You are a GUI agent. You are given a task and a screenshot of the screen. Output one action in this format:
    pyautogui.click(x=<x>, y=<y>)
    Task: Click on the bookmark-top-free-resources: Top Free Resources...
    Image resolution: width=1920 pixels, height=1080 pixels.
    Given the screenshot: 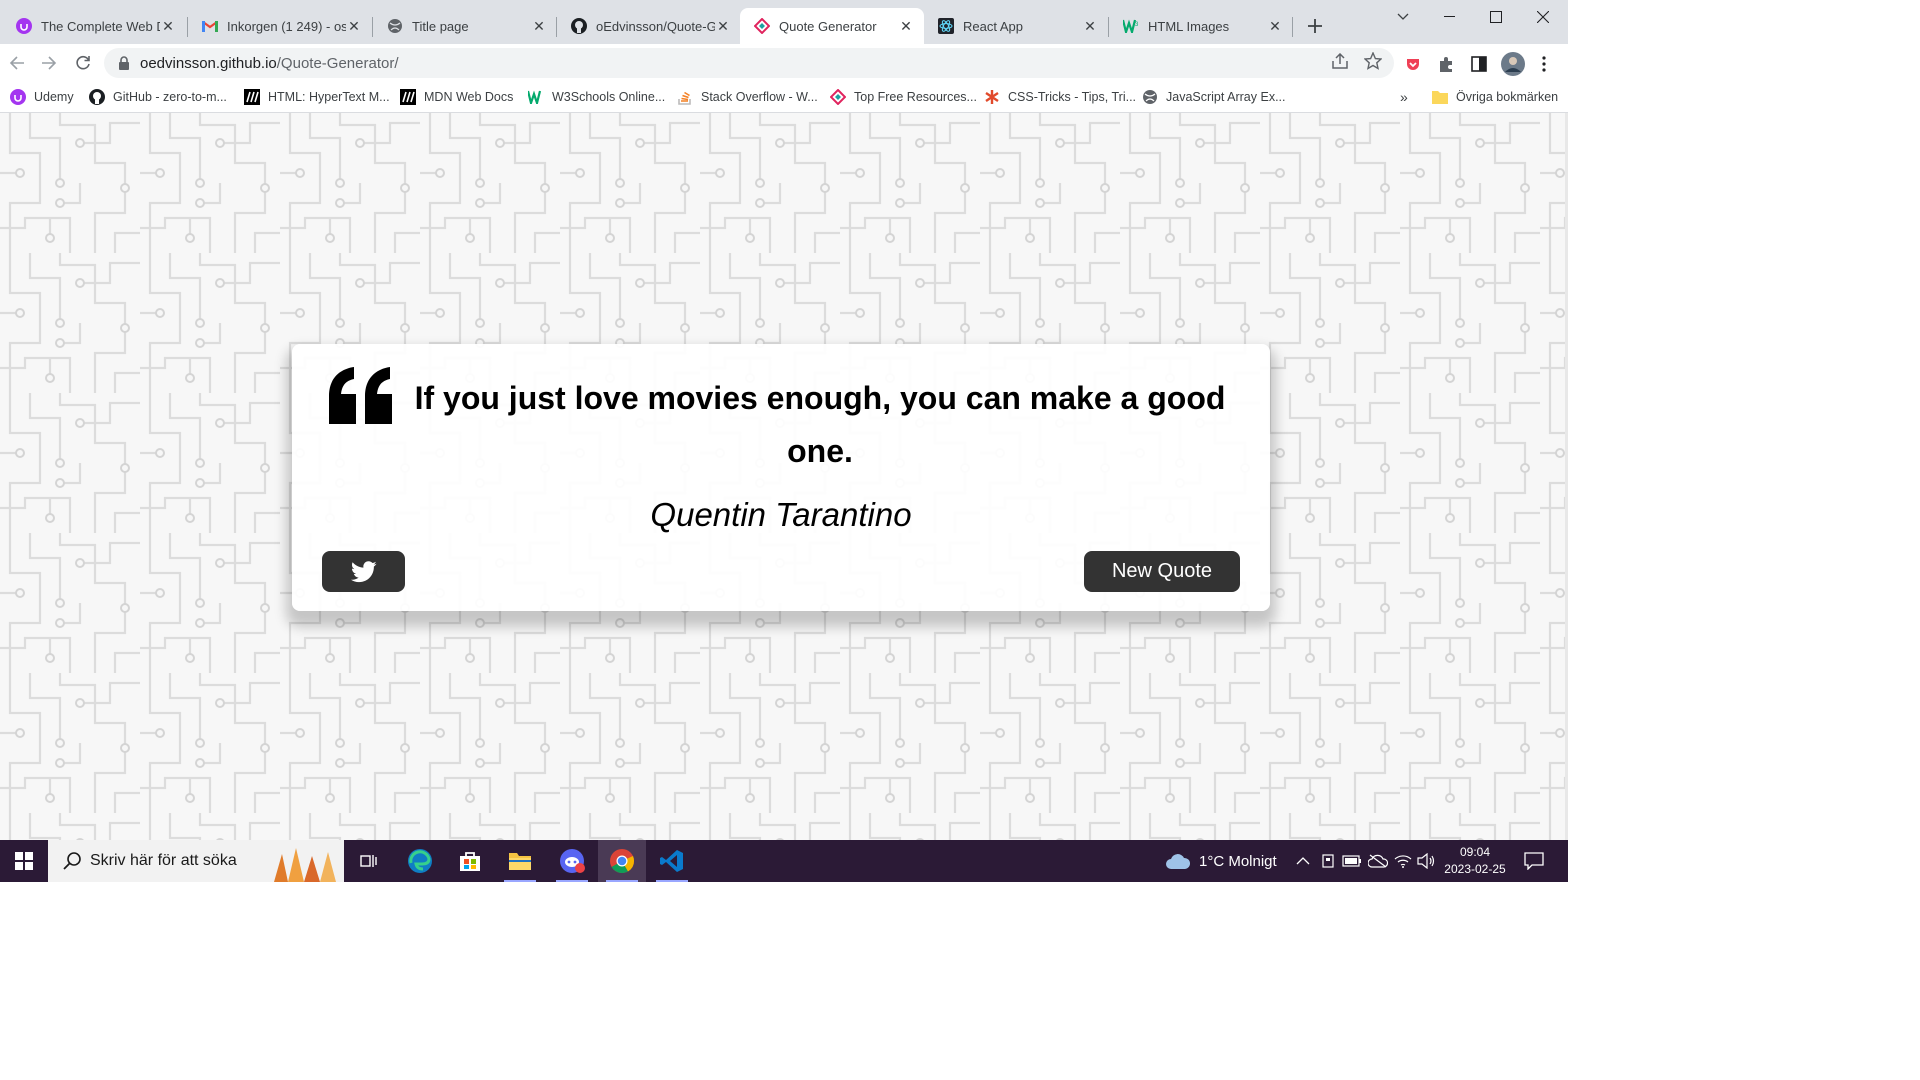 What is the action you would take?
    pyautogui.click(x=903, y=97)
    